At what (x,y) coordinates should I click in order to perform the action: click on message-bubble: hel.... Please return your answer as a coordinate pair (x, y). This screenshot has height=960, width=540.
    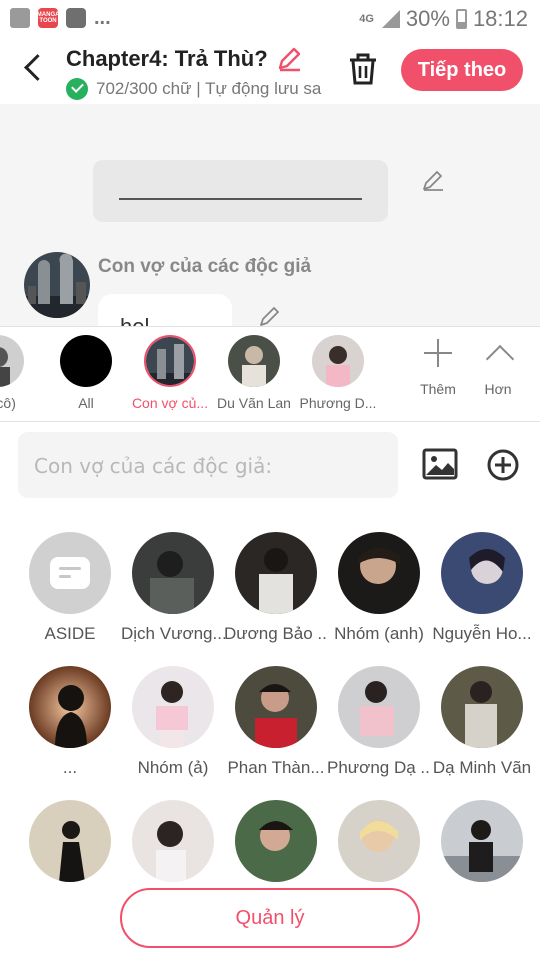
    Looking at the image, I should click on (165, 310).